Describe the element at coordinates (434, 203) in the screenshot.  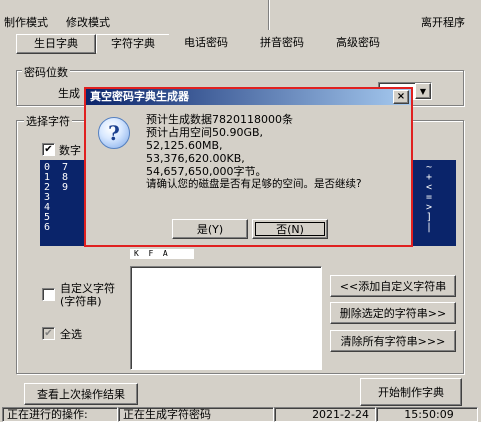
I see `charset-list-right: ~ + < = > ] |` at that location.